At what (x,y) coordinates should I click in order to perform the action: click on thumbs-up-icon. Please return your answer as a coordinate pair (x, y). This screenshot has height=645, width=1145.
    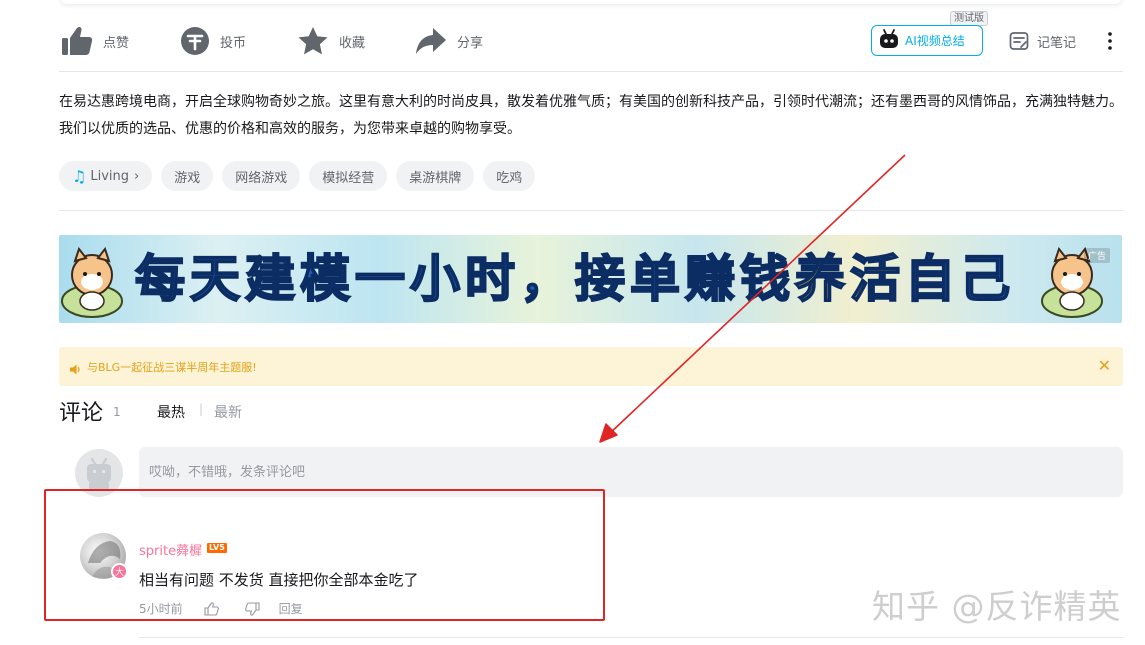
    Looking at the image, I should click on (77, 41).